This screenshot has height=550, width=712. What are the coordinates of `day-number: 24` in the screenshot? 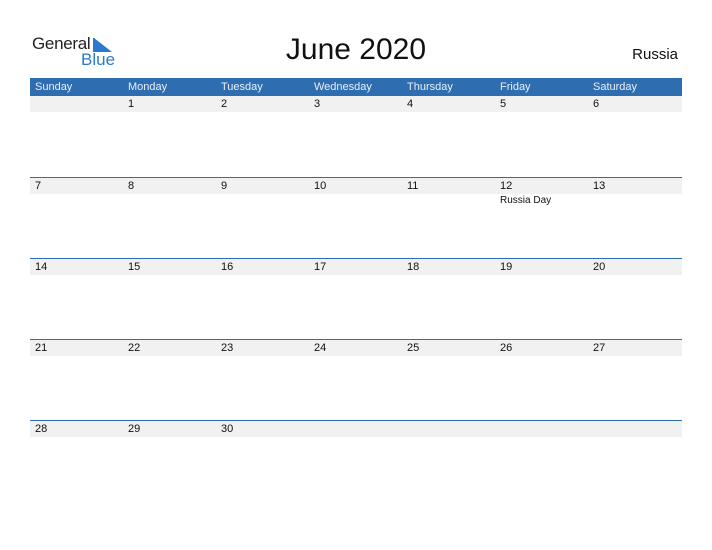 It's located at (320, 348).